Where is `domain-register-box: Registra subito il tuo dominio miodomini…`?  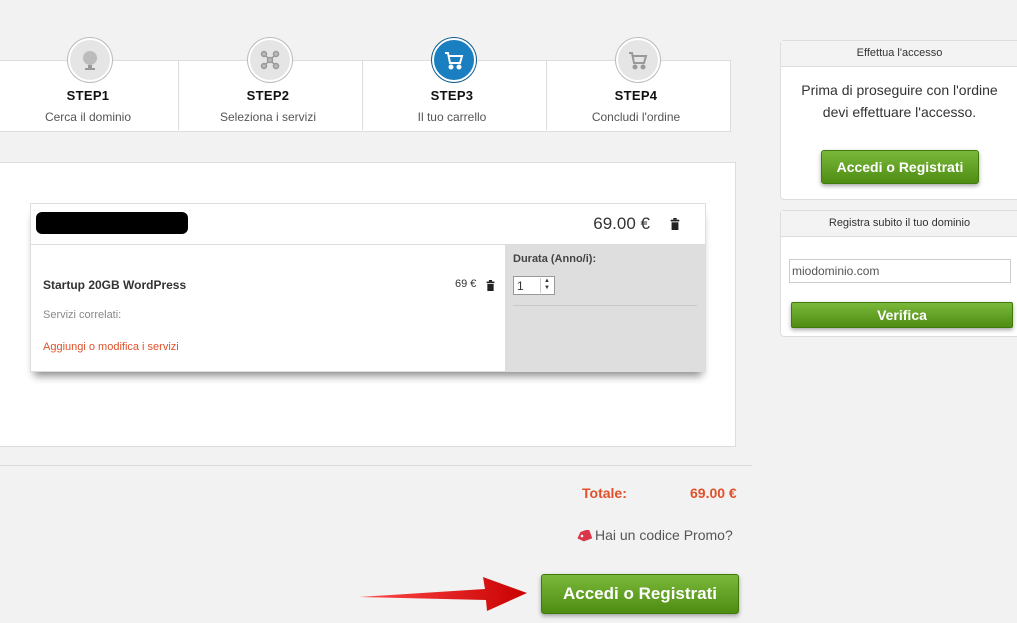 domain-register-box: Registra subito il tuo dominio miodomini… is located at coordinates (898, 273).